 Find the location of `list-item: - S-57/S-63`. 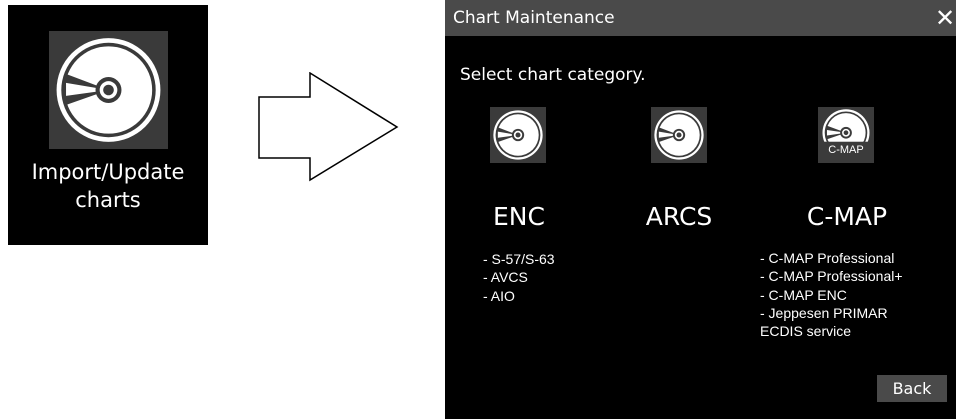

list-item: - S-57/S-63 is located at coordinates (519, 259).